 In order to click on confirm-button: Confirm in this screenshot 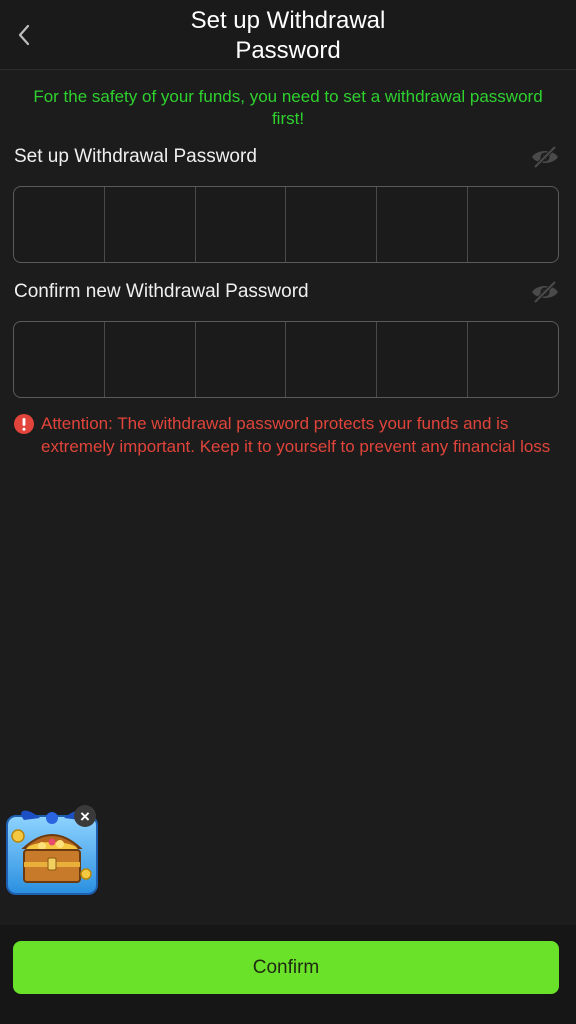, I will do `click(286, 967)`.